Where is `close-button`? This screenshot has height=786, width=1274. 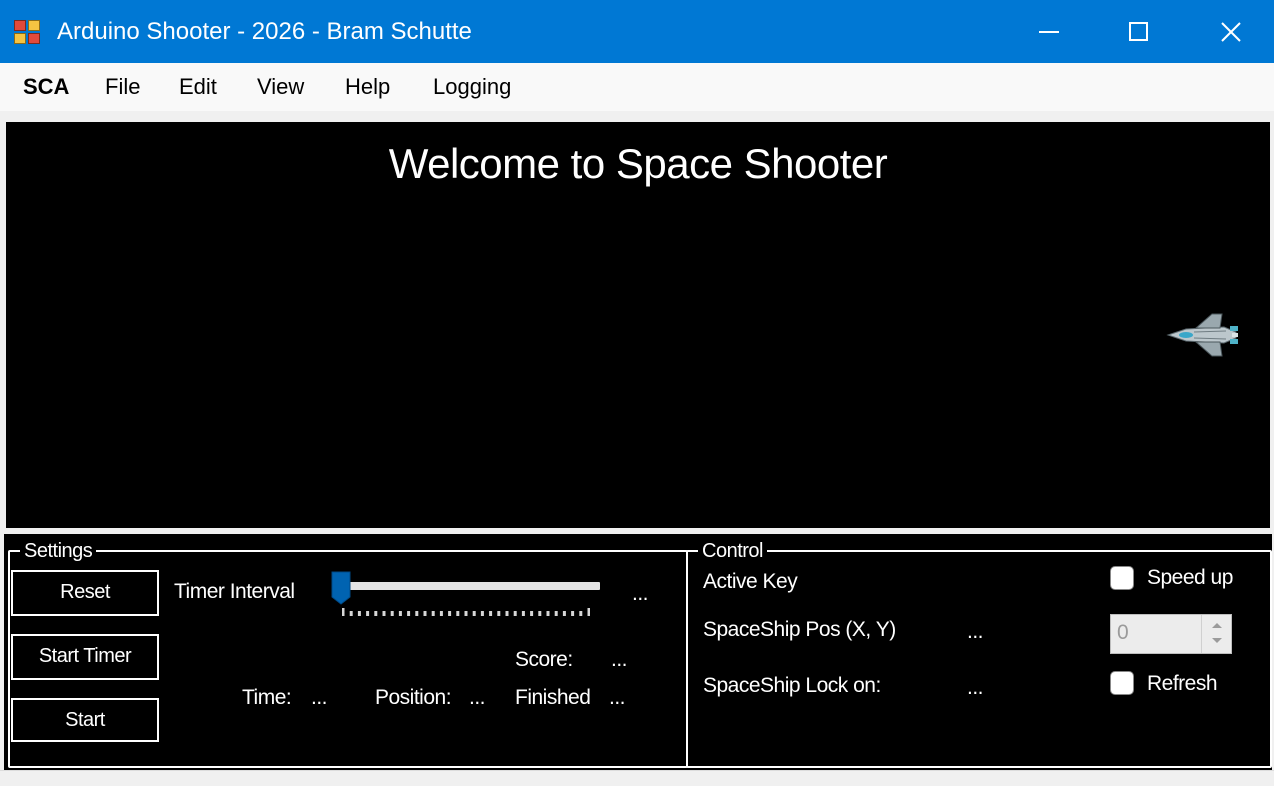 close-button is located at coordinates (1229, 31).